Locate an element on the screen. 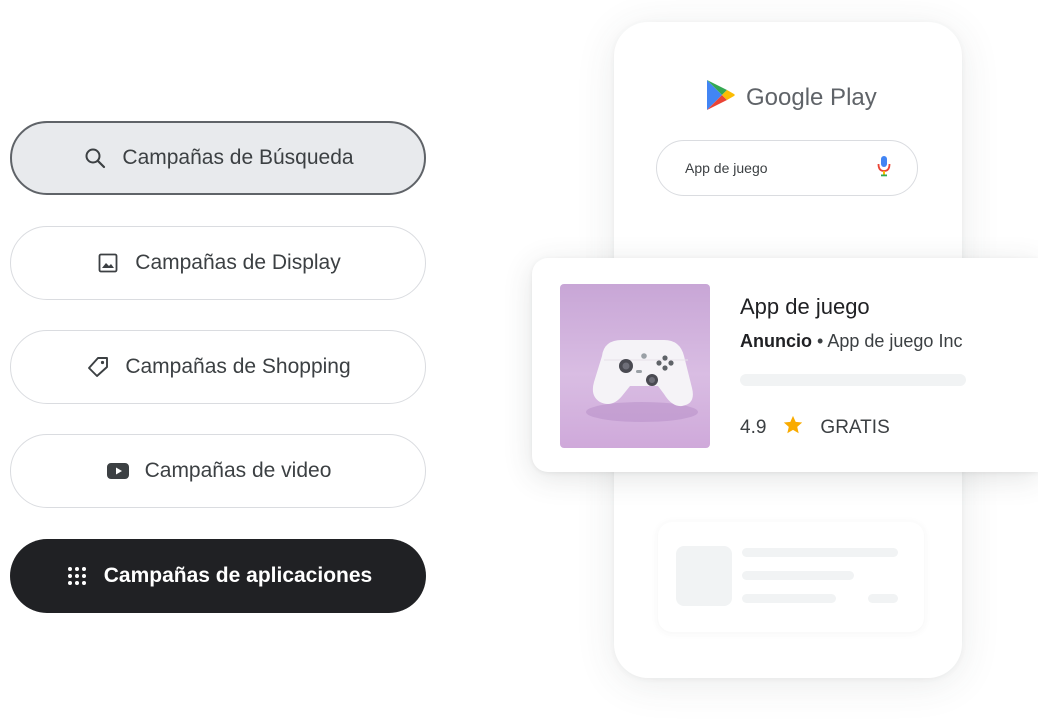  star-icon is located at coordinates (793, 428).